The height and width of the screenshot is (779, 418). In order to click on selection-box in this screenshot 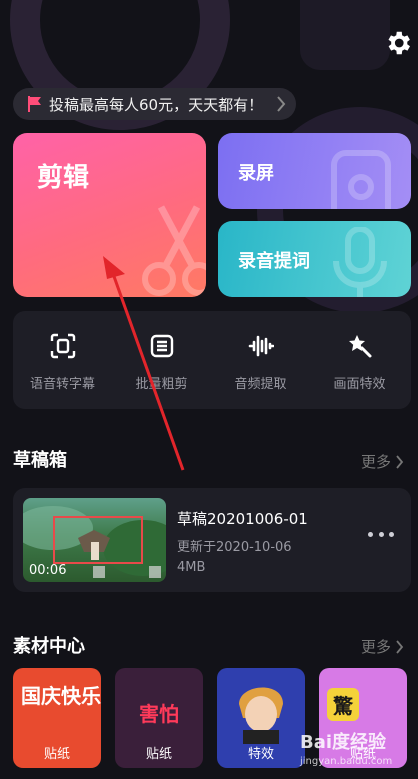, I will do `click(98, 540)`.